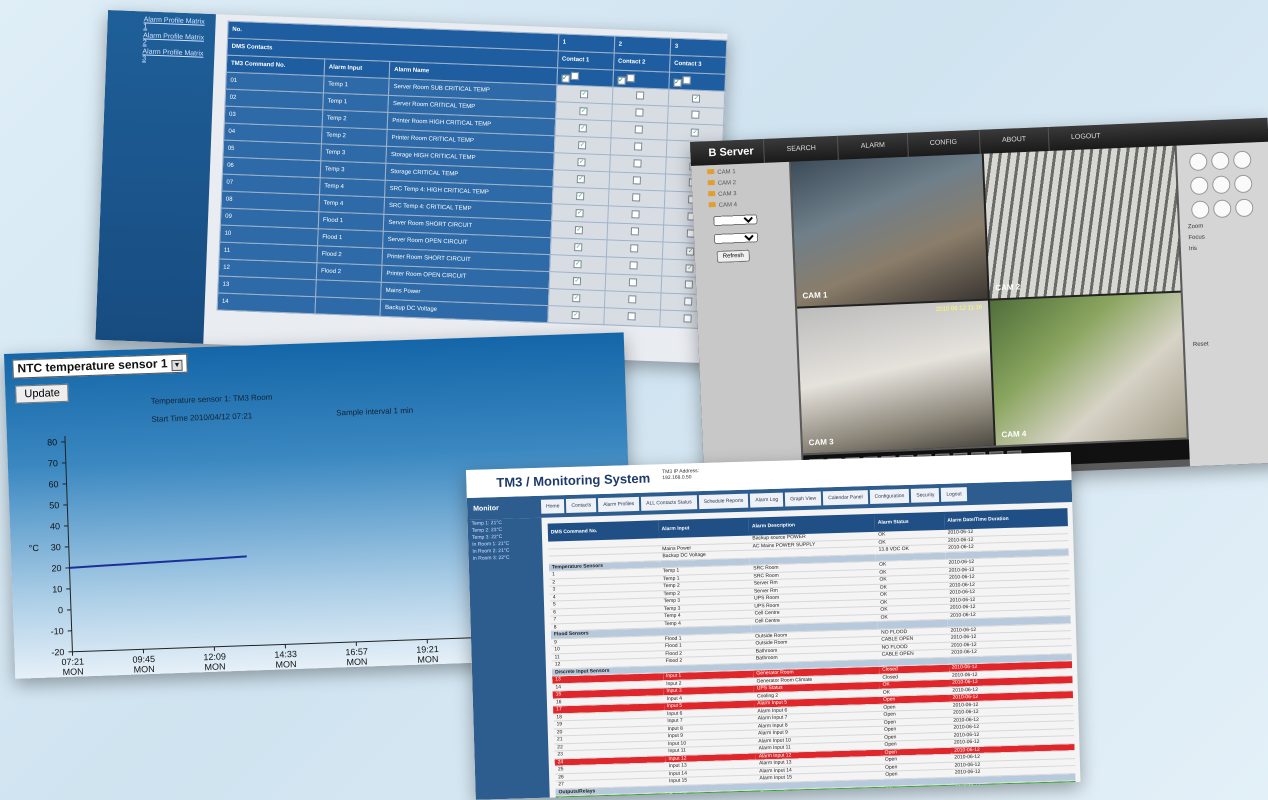  I want to click on menu-item: Home, so click(552, 506).